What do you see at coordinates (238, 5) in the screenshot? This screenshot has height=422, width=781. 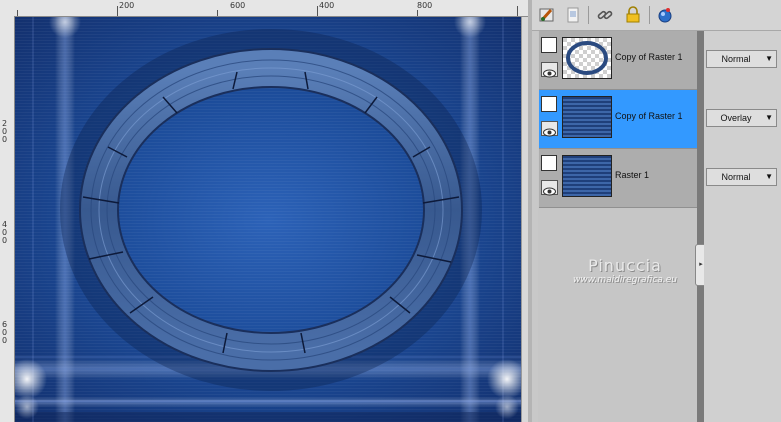 I see `ruler-label-600: 600` at bounding box center [238, 5].